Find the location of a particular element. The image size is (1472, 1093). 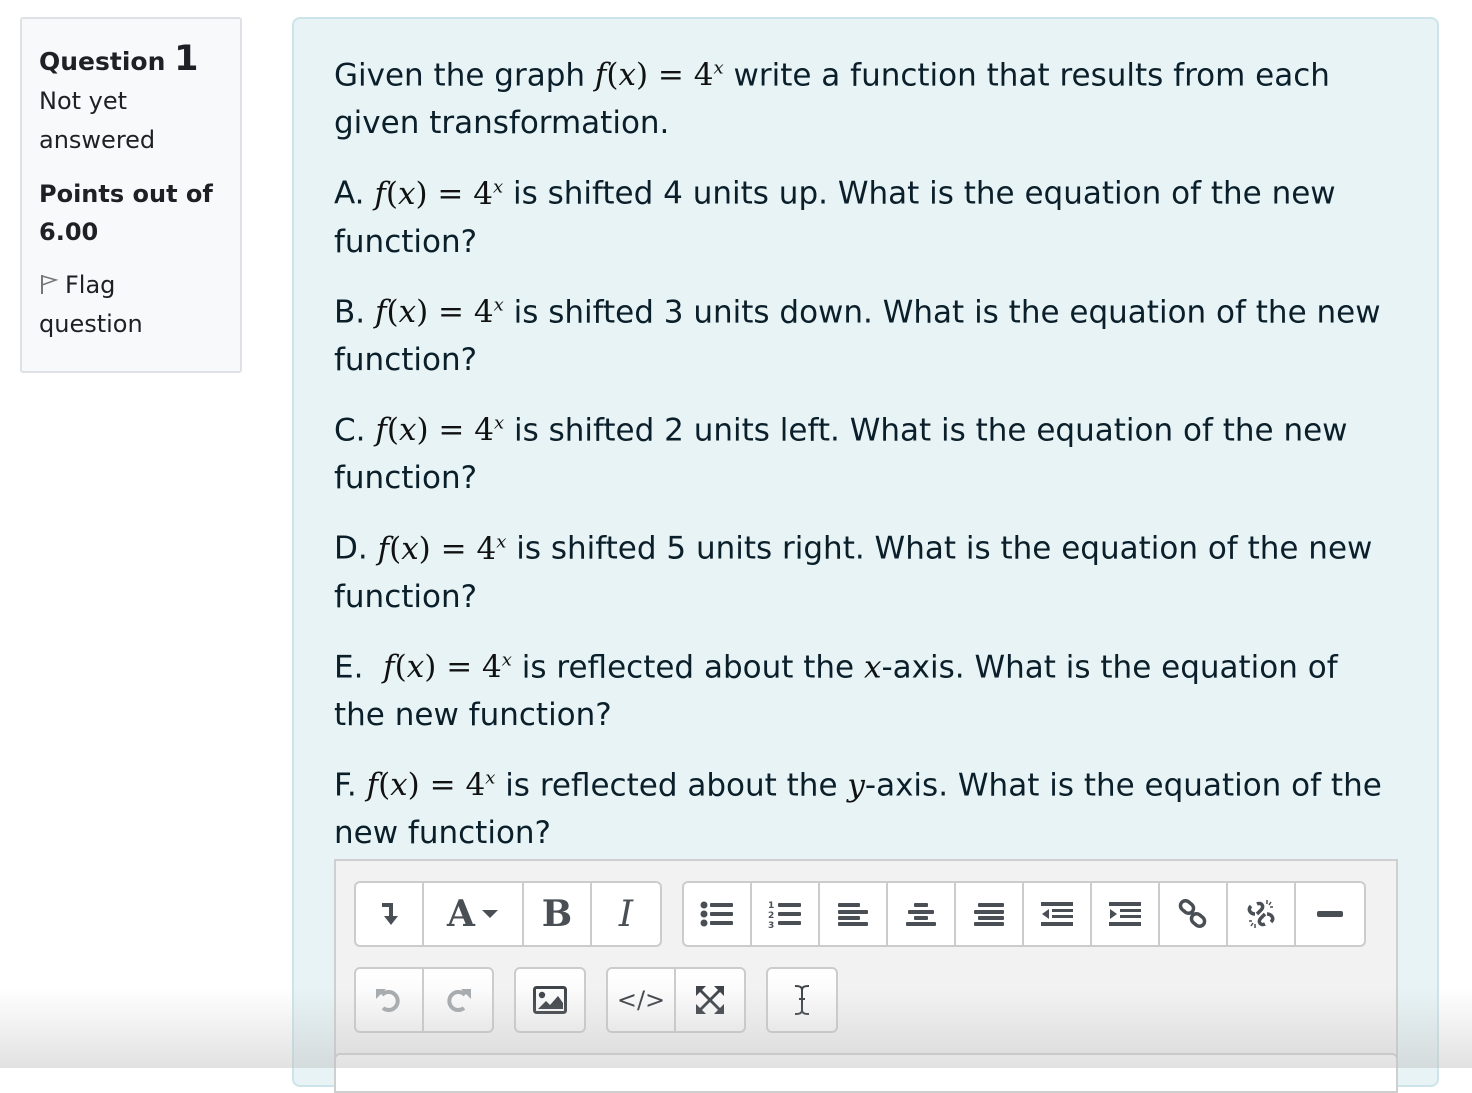

indent-button is located at coordinates (1126, 914).